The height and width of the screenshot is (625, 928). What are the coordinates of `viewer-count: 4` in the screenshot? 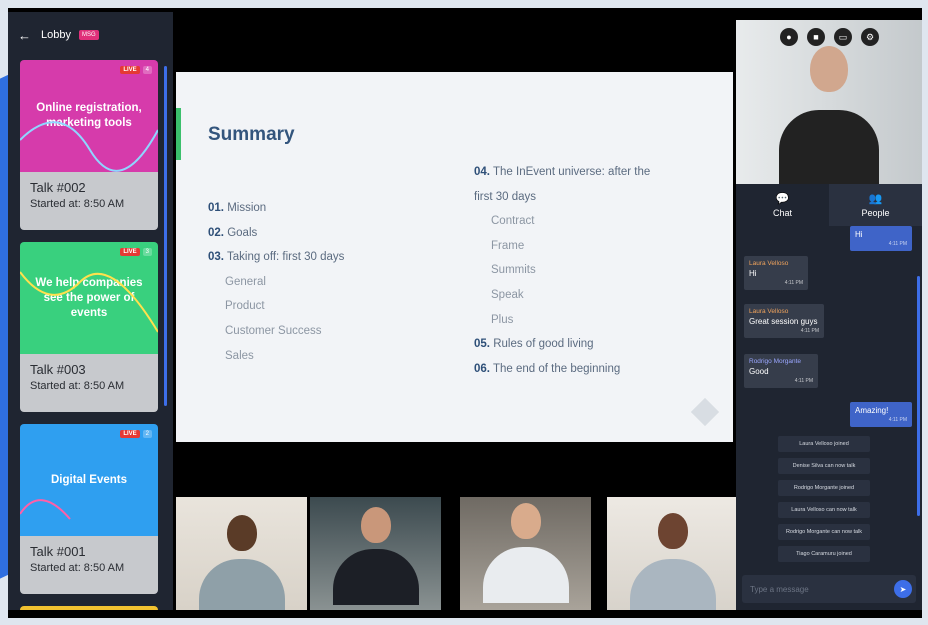 It's located at (147, 70).